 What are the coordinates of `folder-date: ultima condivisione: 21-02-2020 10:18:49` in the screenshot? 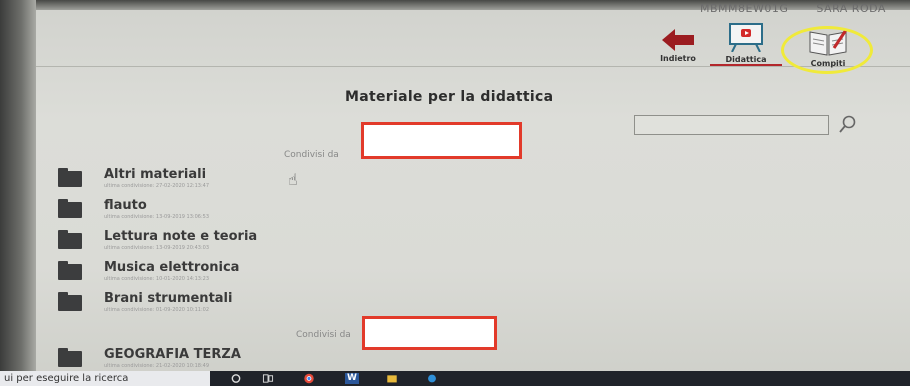 It's located at (156, 366).